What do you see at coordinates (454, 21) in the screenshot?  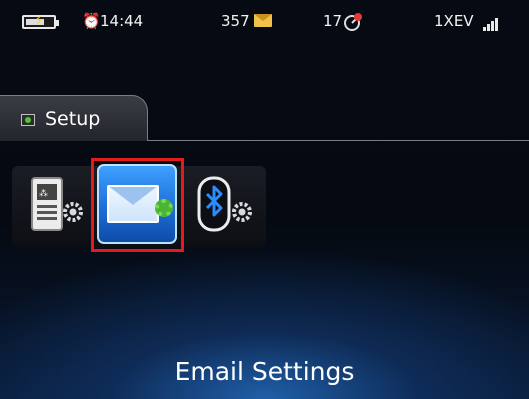 I see `network-label: 1XEV` at bounding box center [454, 21].